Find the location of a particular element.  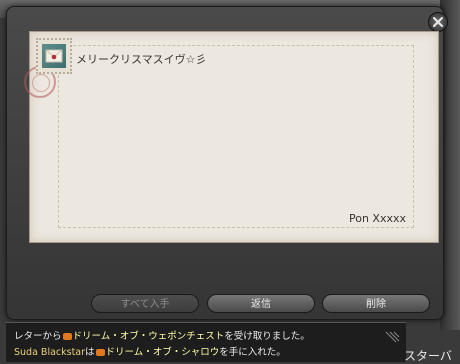

chat-text: を手に入れた。 is located at coordinates (252, 352).